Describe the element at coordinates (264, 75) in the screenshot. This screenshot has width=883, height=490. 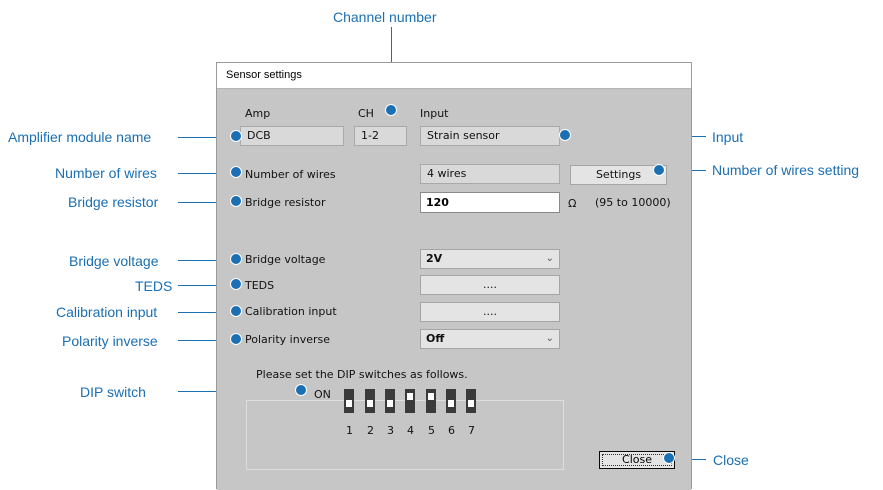
I see `dialog-title: Sensor settings` at that location.